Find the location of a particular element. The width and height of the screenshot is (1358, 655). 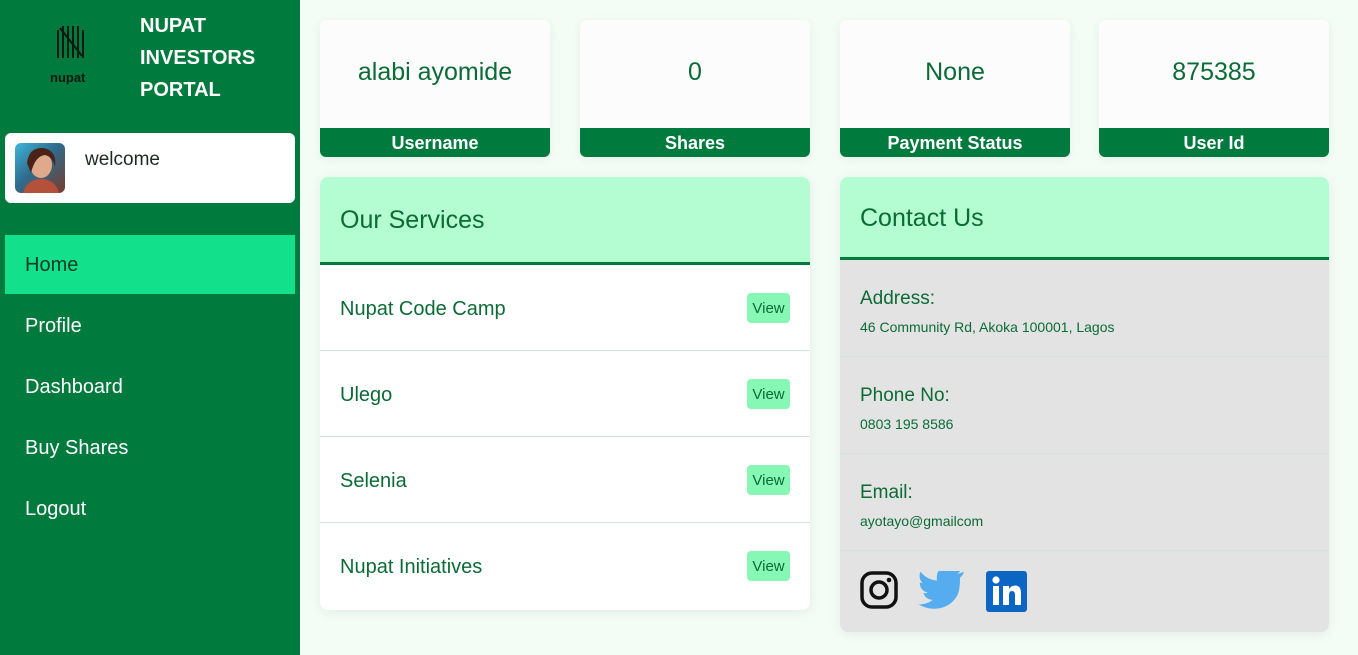

services-title: Our Services is located at coordinates (565, 221).